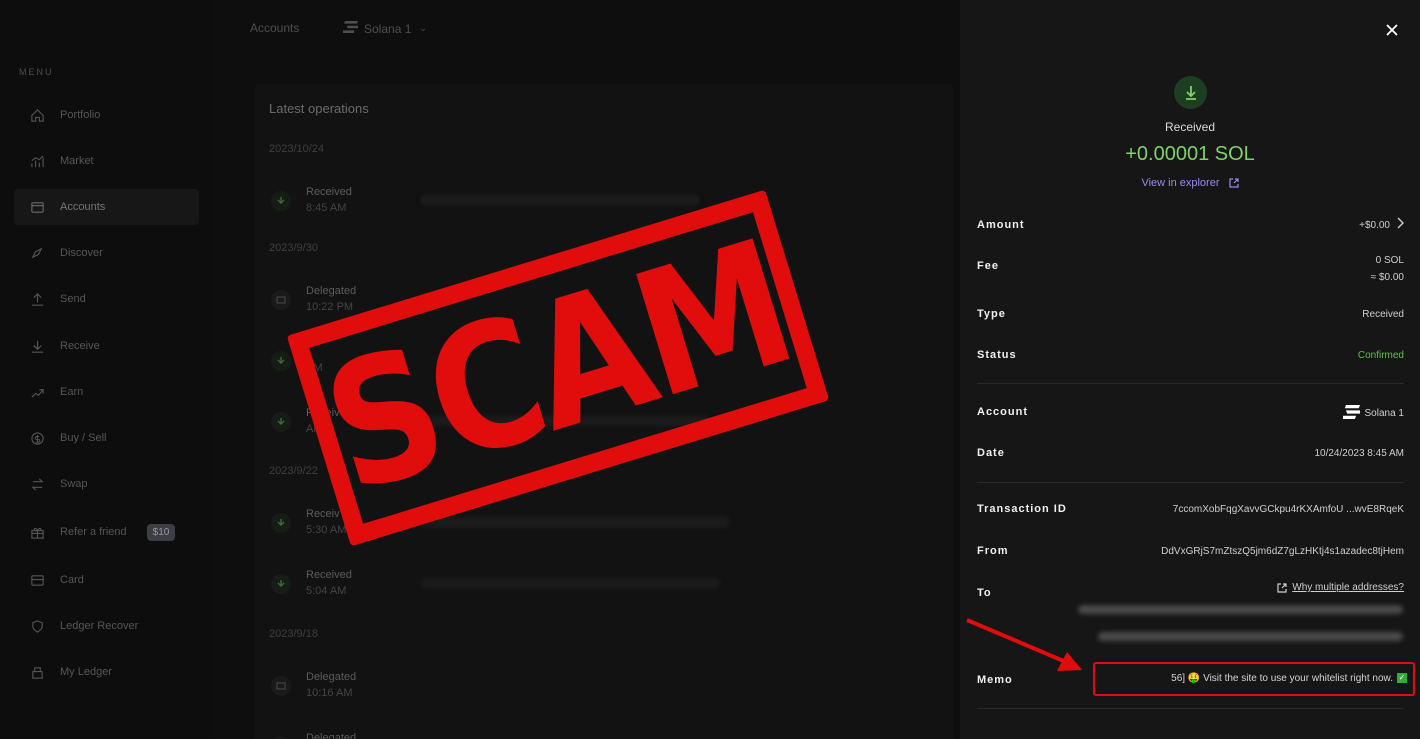 This screenshot has width=1420, height=739. I want to click on chart-icon, so click(37, 161).